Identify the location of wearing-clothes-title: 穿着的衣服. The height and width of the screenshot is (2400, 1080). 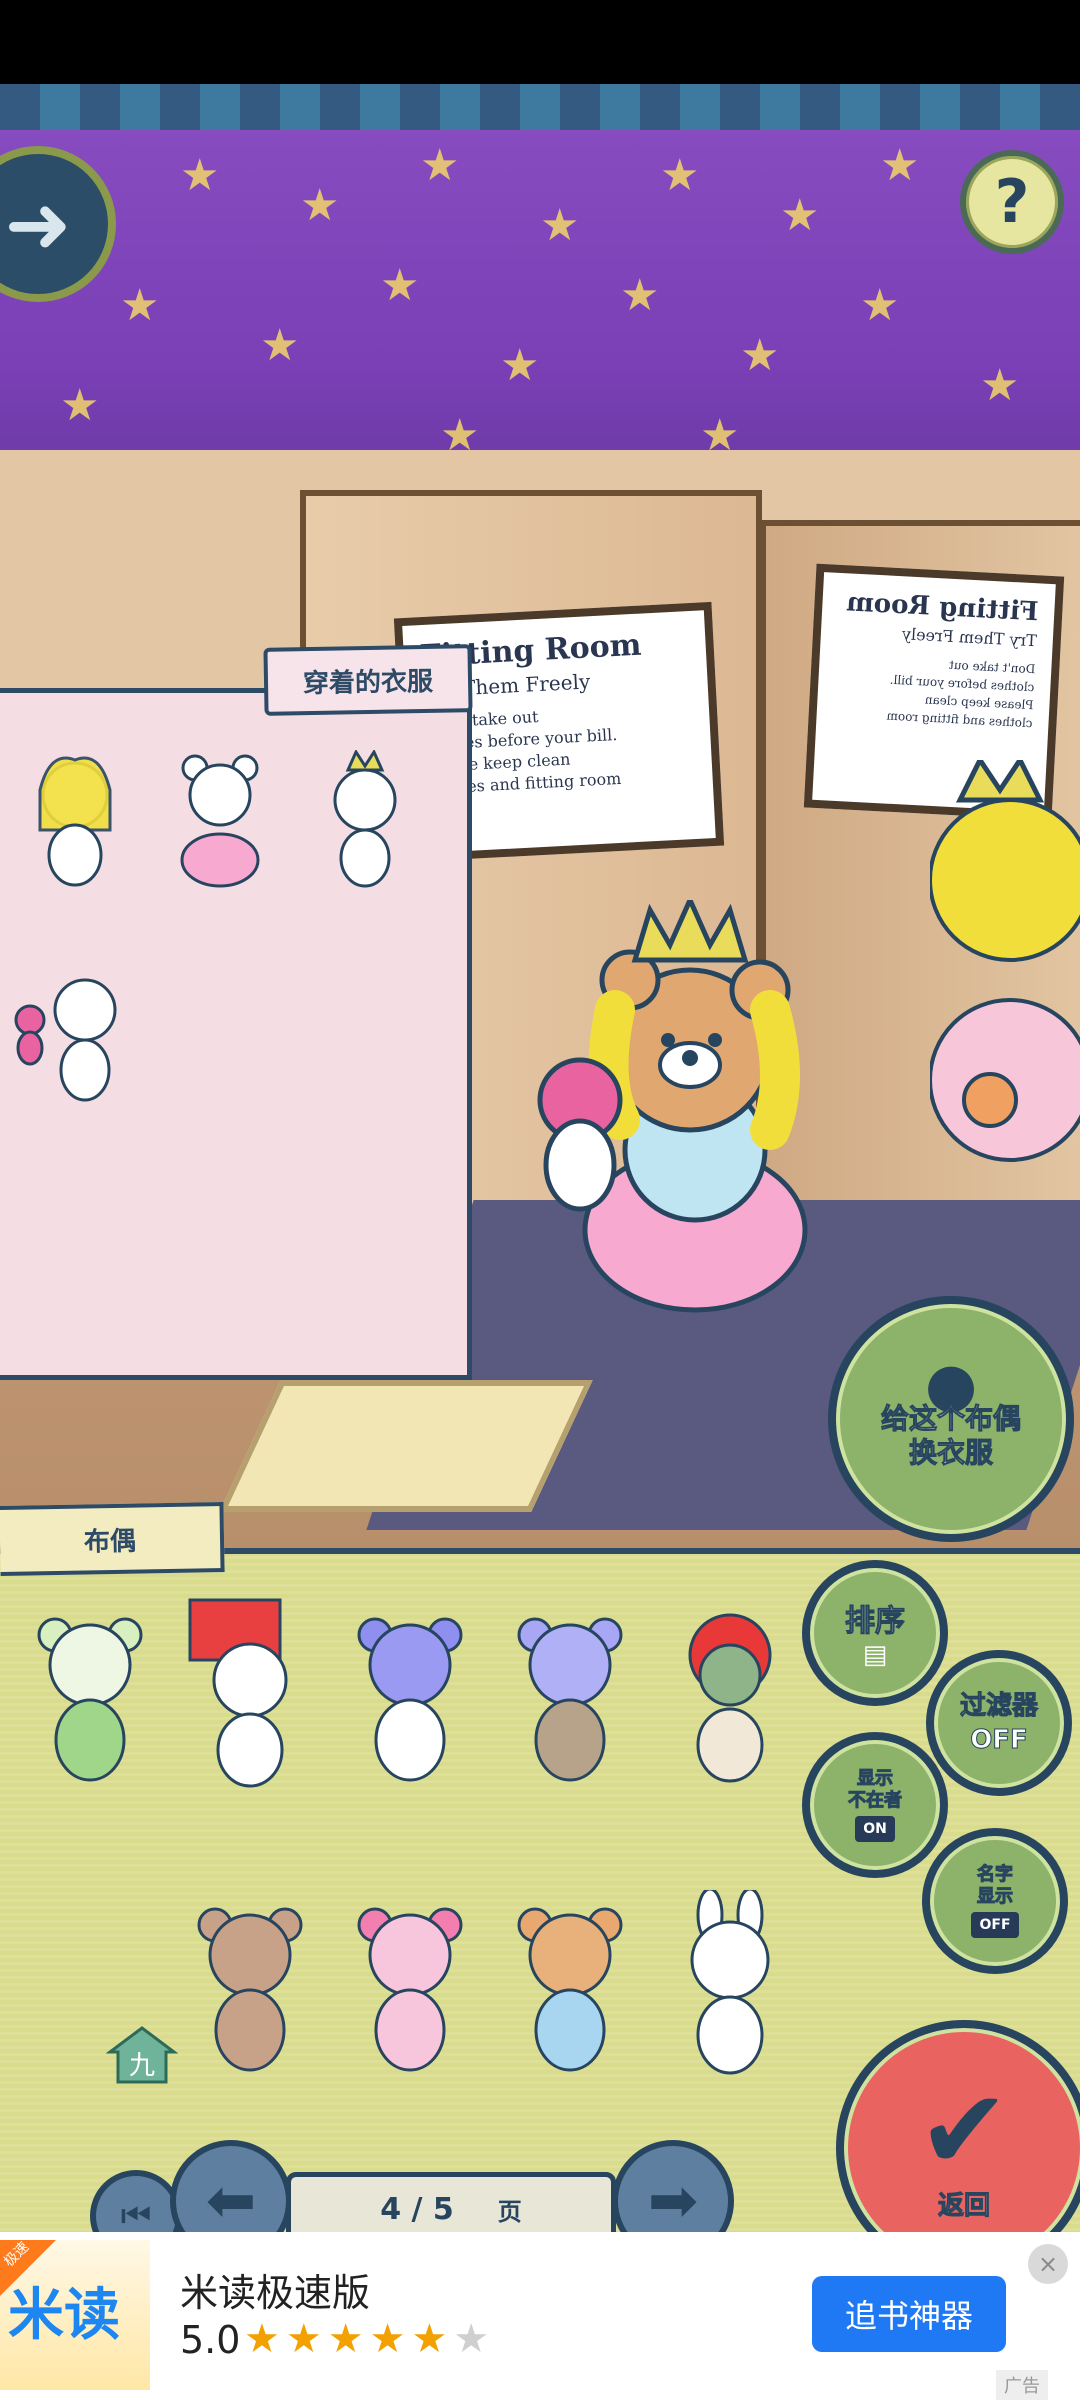
(368, 680).